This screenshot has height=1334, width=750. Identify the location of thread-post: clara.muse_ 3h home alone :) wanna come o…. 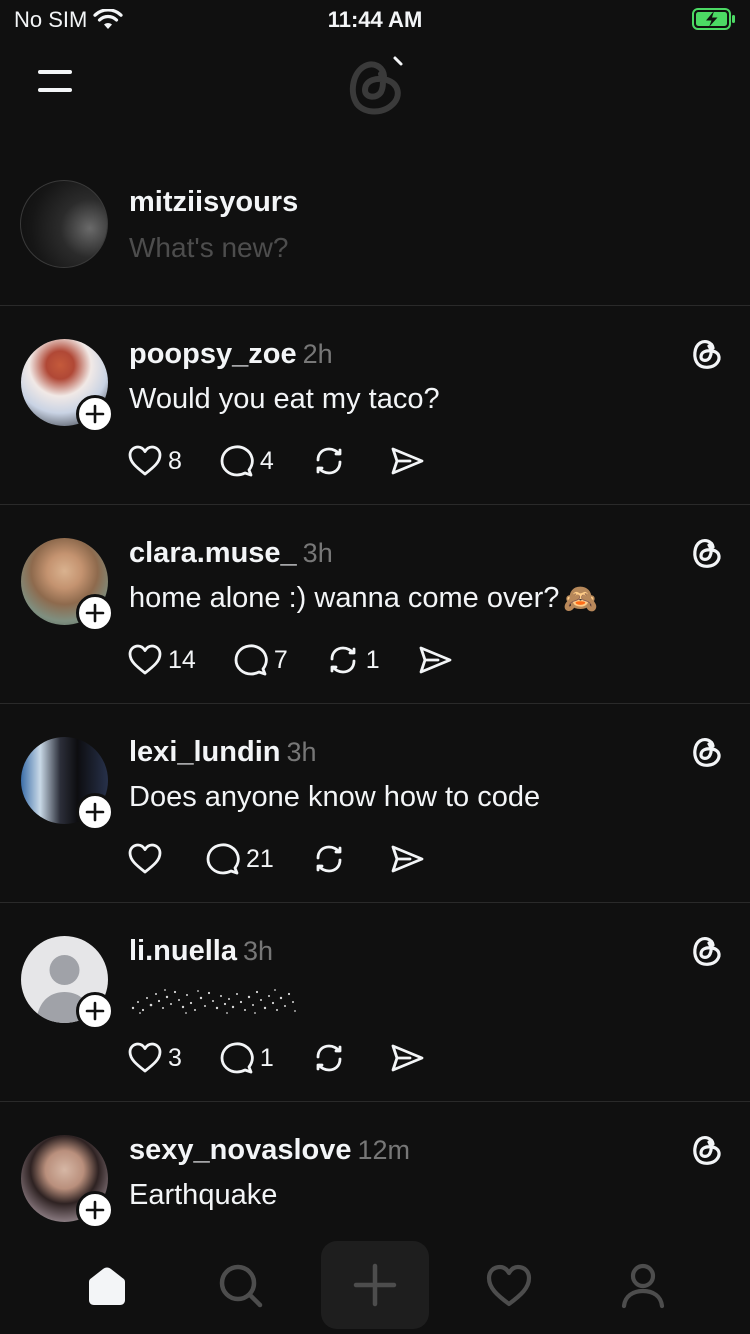
(375, 604).